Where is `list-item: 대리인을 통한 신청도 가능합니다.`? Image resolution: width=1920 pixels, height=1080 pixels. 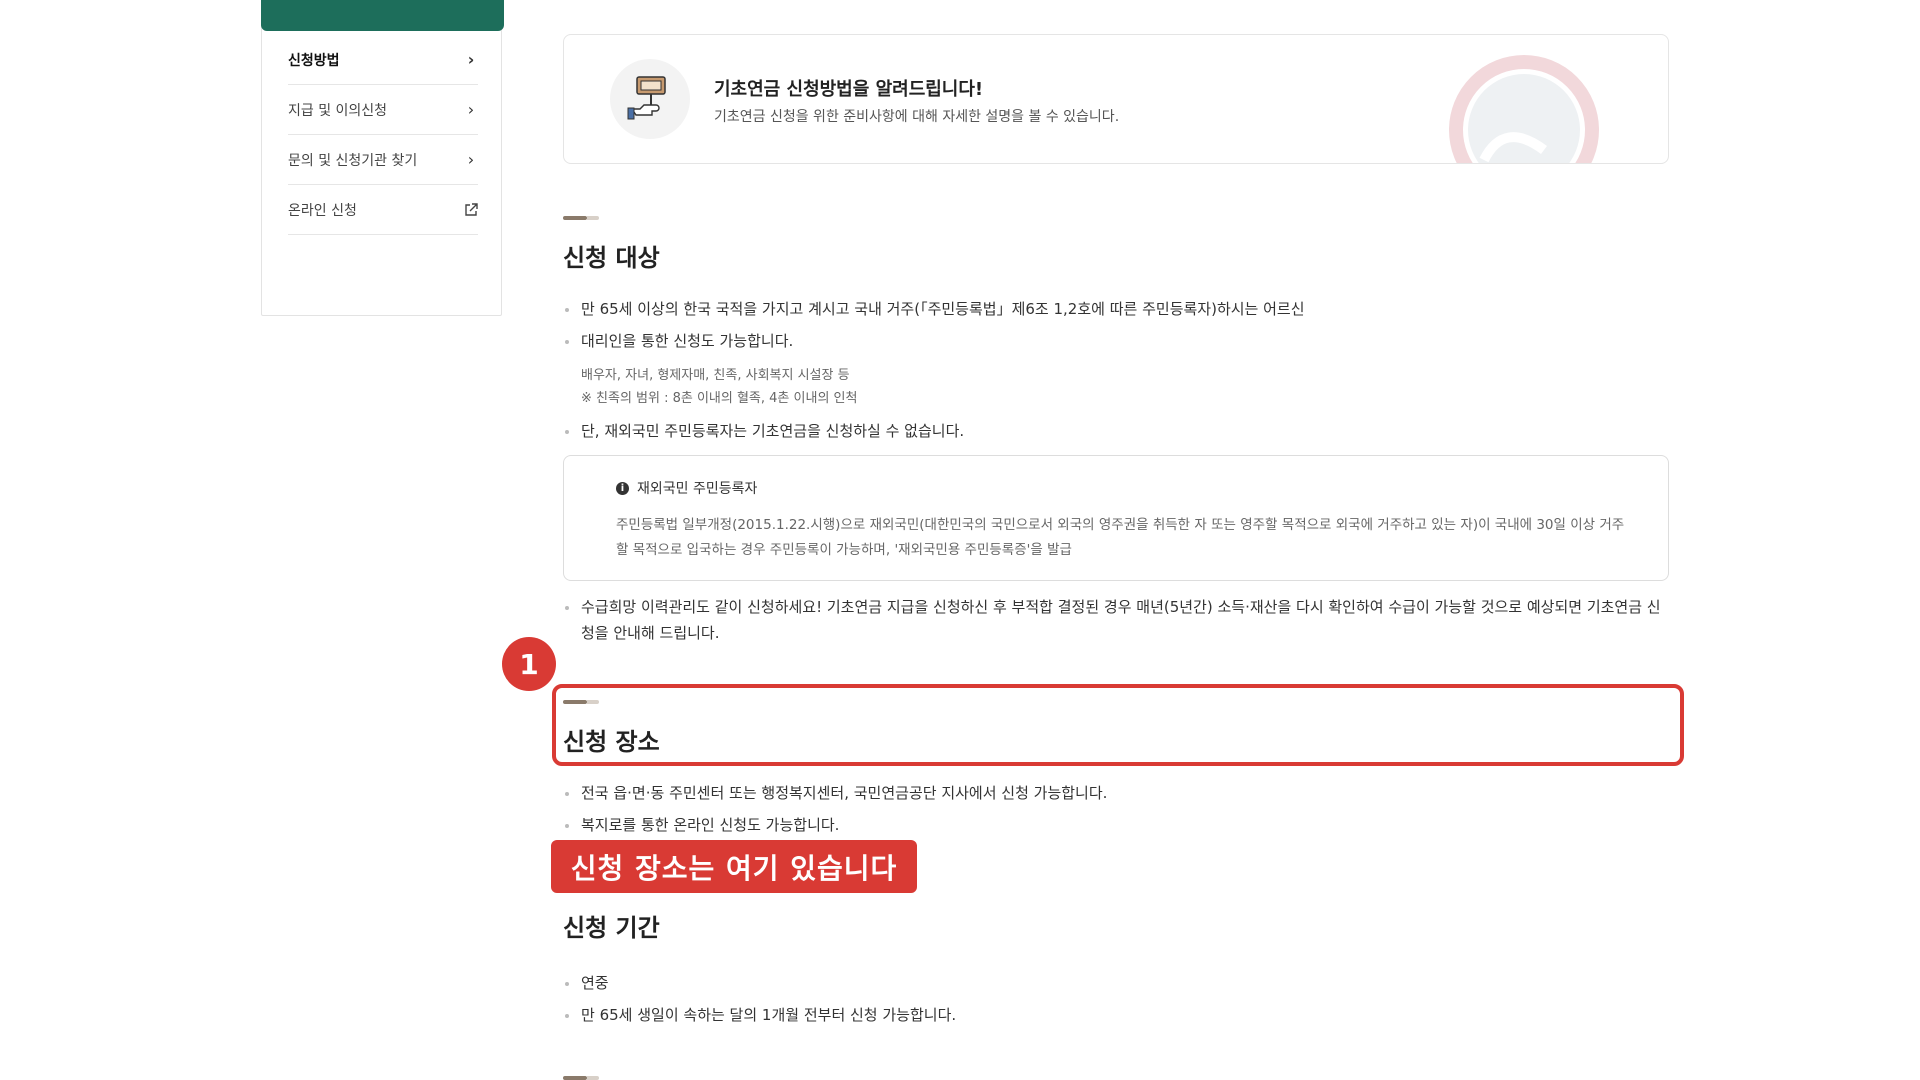
list-item: 대리인을 통한 신청도 가능합니다. is located at coordinates (1117, 341).